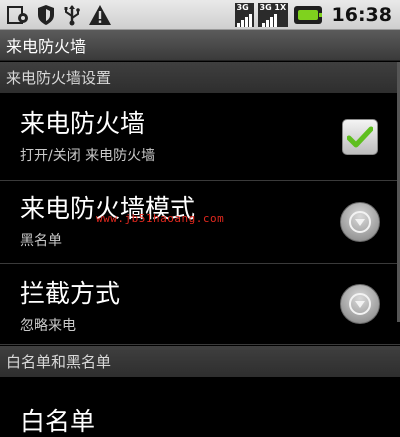 The height and width of the screenshot is (437, 400). I want to click on page-title: 来电防火墙, so click(200, 45).